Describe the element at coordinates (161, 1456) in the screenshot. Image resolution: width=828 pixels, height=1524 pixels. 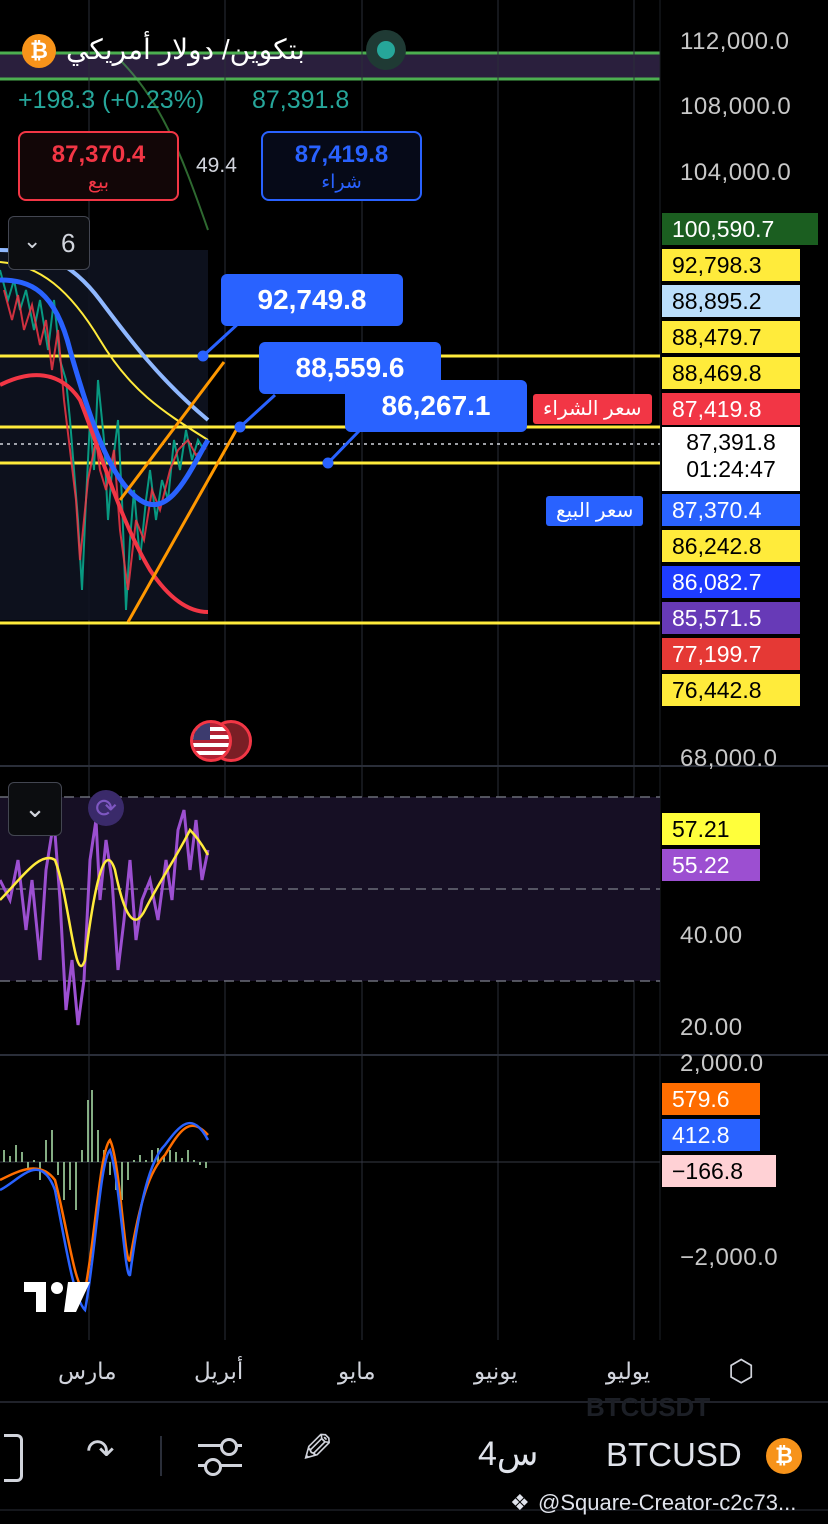
I see `toolbar-divider` at that location.